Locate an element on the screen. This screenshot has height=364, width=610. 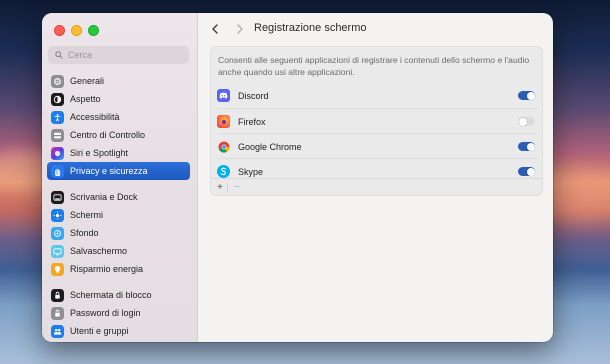
footer-divider is located at coordinates (227, 187).